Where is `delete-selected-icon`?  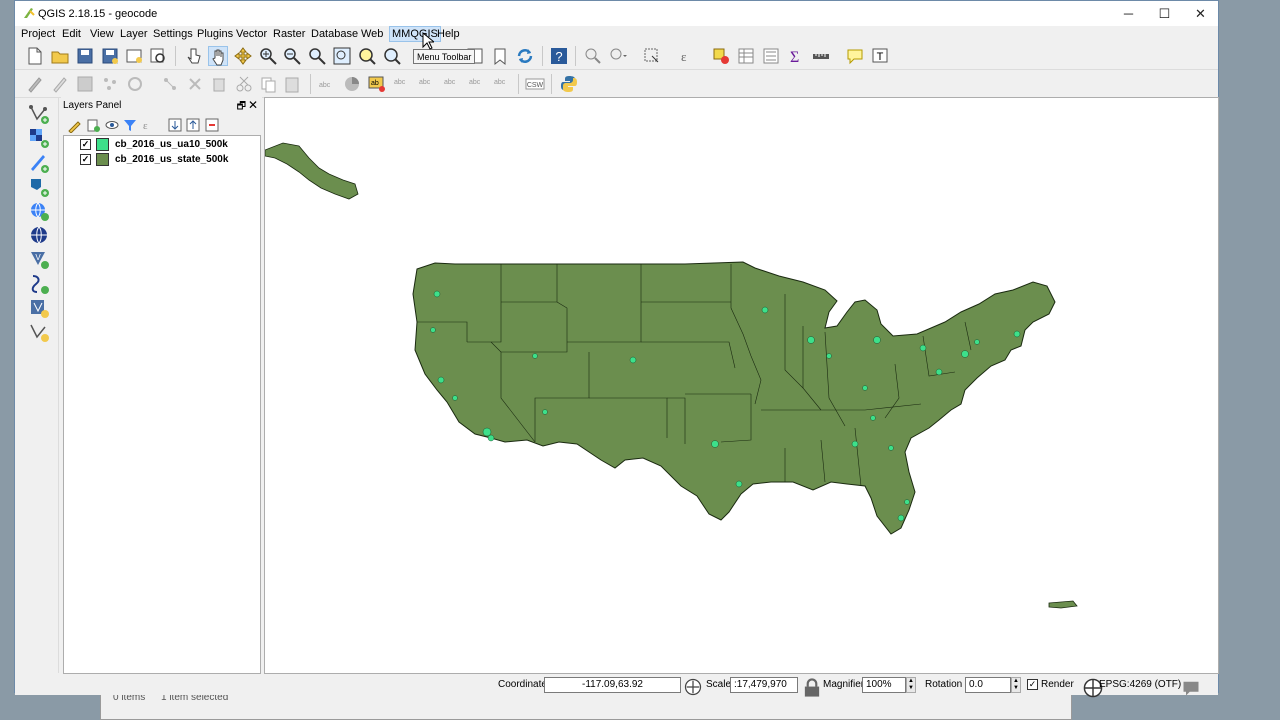 delete-selected-icon is located at coordinates (195, 84).